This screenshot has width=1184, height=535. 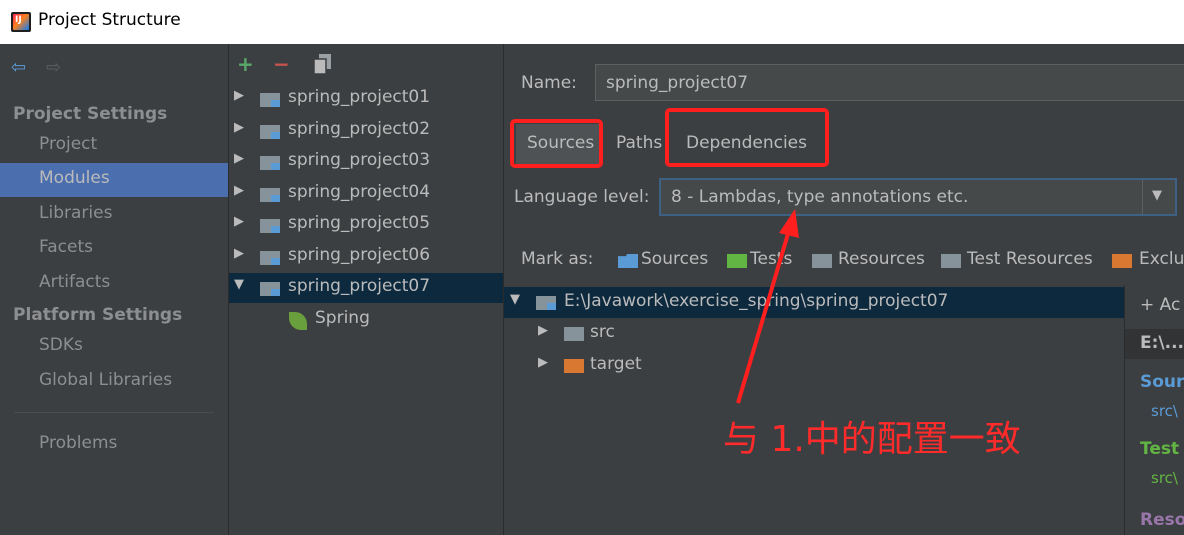 What do you see at coordinates (602, 332) in the screenshot?
I see `folder-name: src` at bounding box center [602, 332].